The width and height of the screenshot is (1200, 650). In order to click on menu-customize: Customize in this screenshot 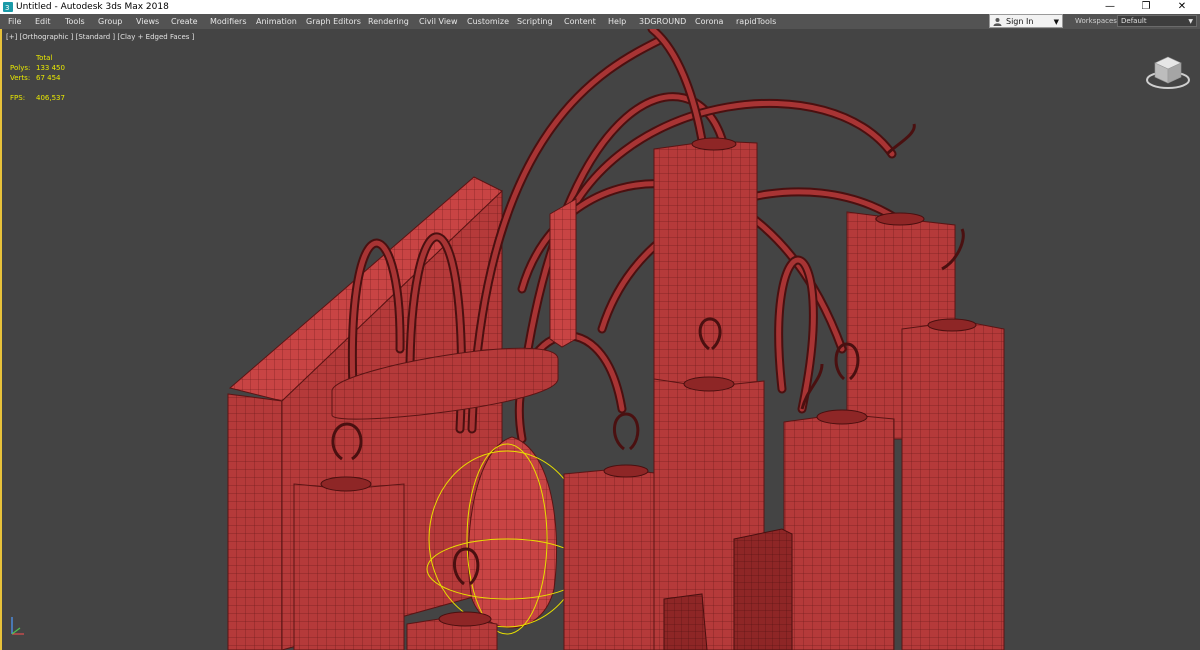, I will do `click(488, 21)`.